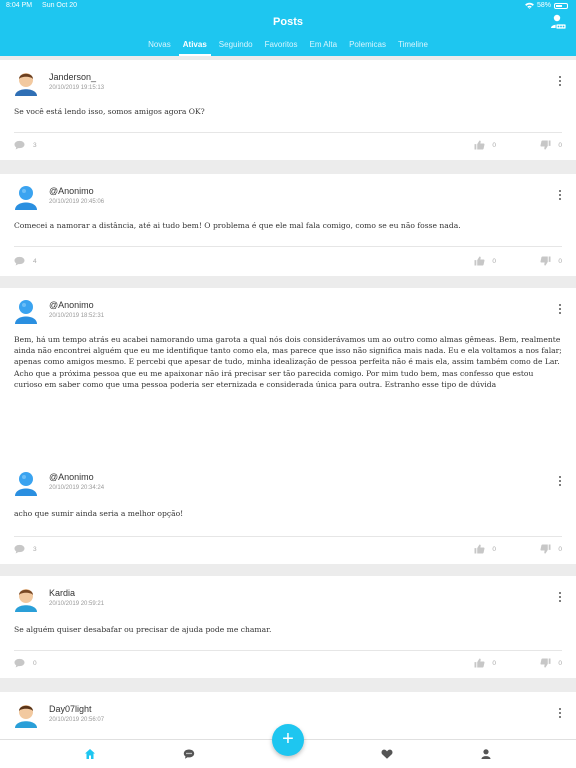 The height and width of the screenshot is (768, 576). Describe the element at coordinates (35, 261) in the screenshot. I see `comment-count: 4` at that location.